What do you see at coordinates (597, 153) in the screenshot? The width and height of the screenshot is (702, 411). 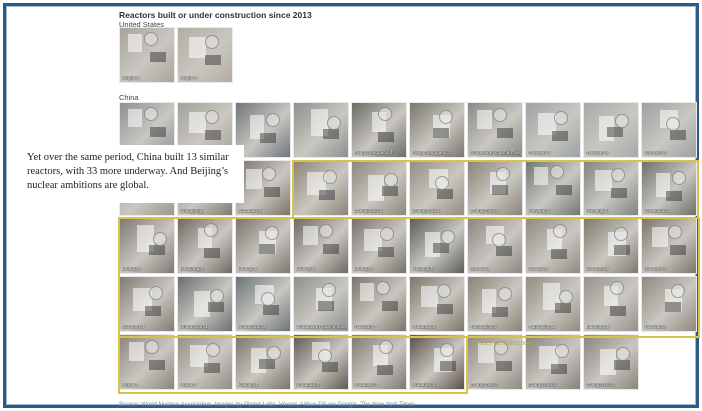 I see `reactor-name-label: Tianwan 5` at bounding box center [597, 153].